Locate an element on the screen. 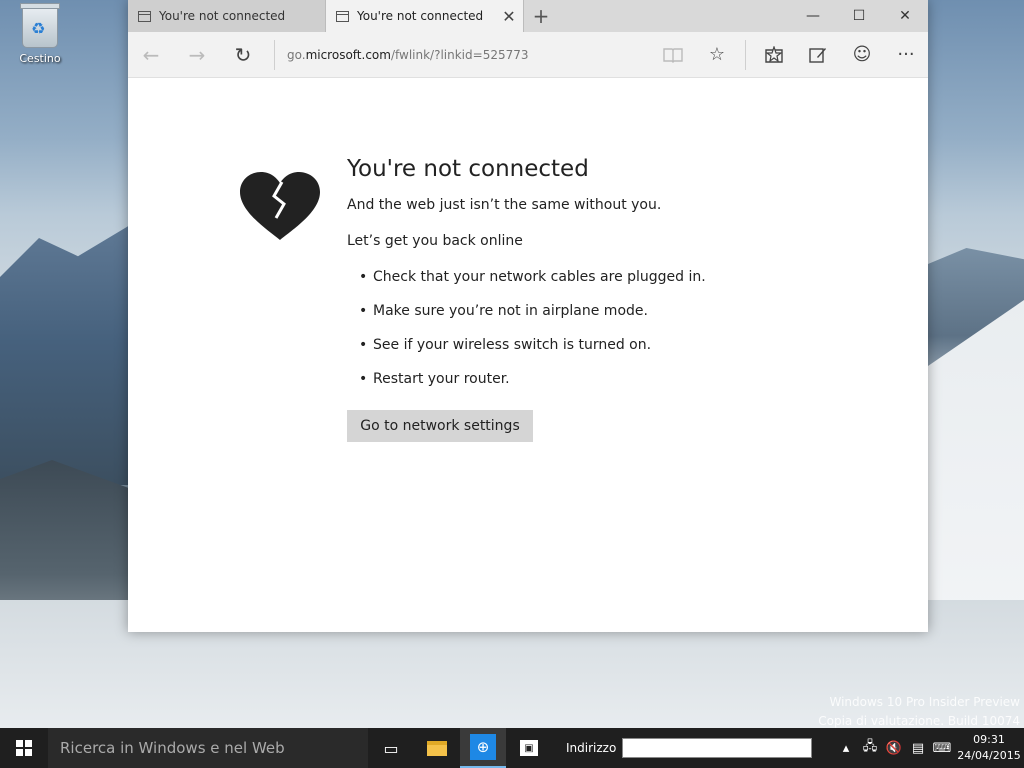  start-button is located at coordinates (24, 748).